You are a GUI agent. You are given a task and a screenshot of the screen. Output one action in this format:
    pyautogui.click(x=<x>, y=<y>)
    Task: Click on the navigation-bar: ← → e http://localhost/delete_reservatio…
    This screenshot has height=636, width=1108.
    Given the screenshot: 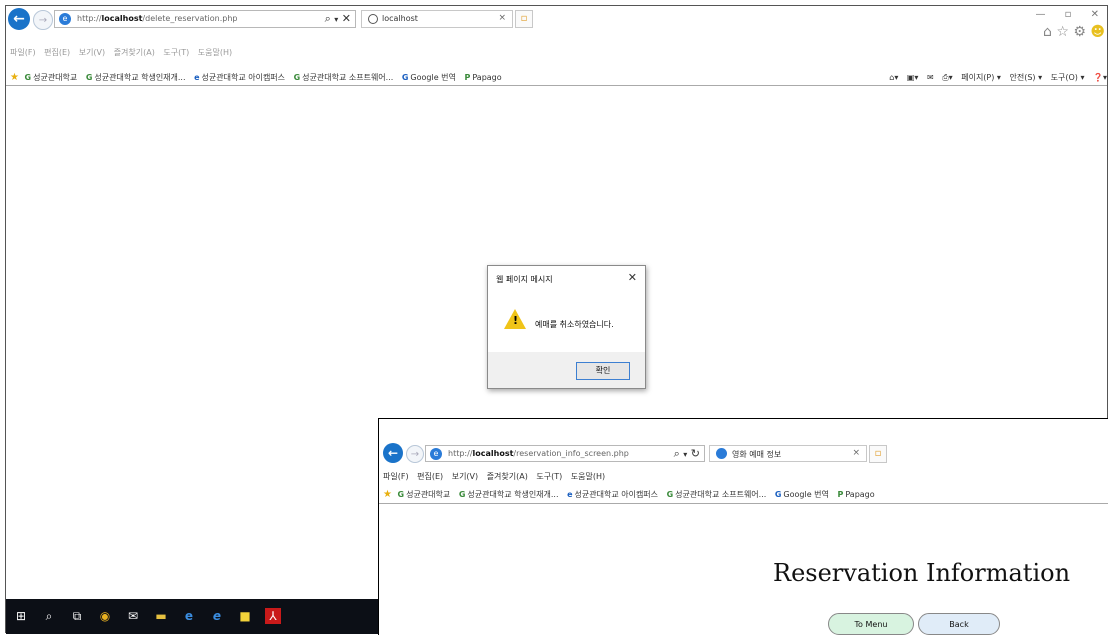 What is the action you would take?
    pyautogui.click(x=556, y=23)
    